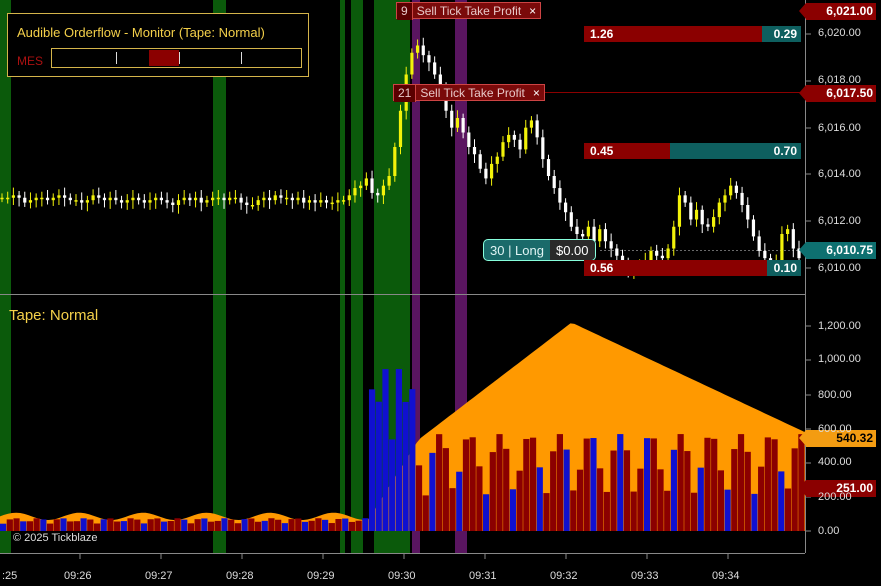  Describe the element at coordinates (837, 250) in the screenshot. I see `price-flag-last-price: 6,010.75` at that location.